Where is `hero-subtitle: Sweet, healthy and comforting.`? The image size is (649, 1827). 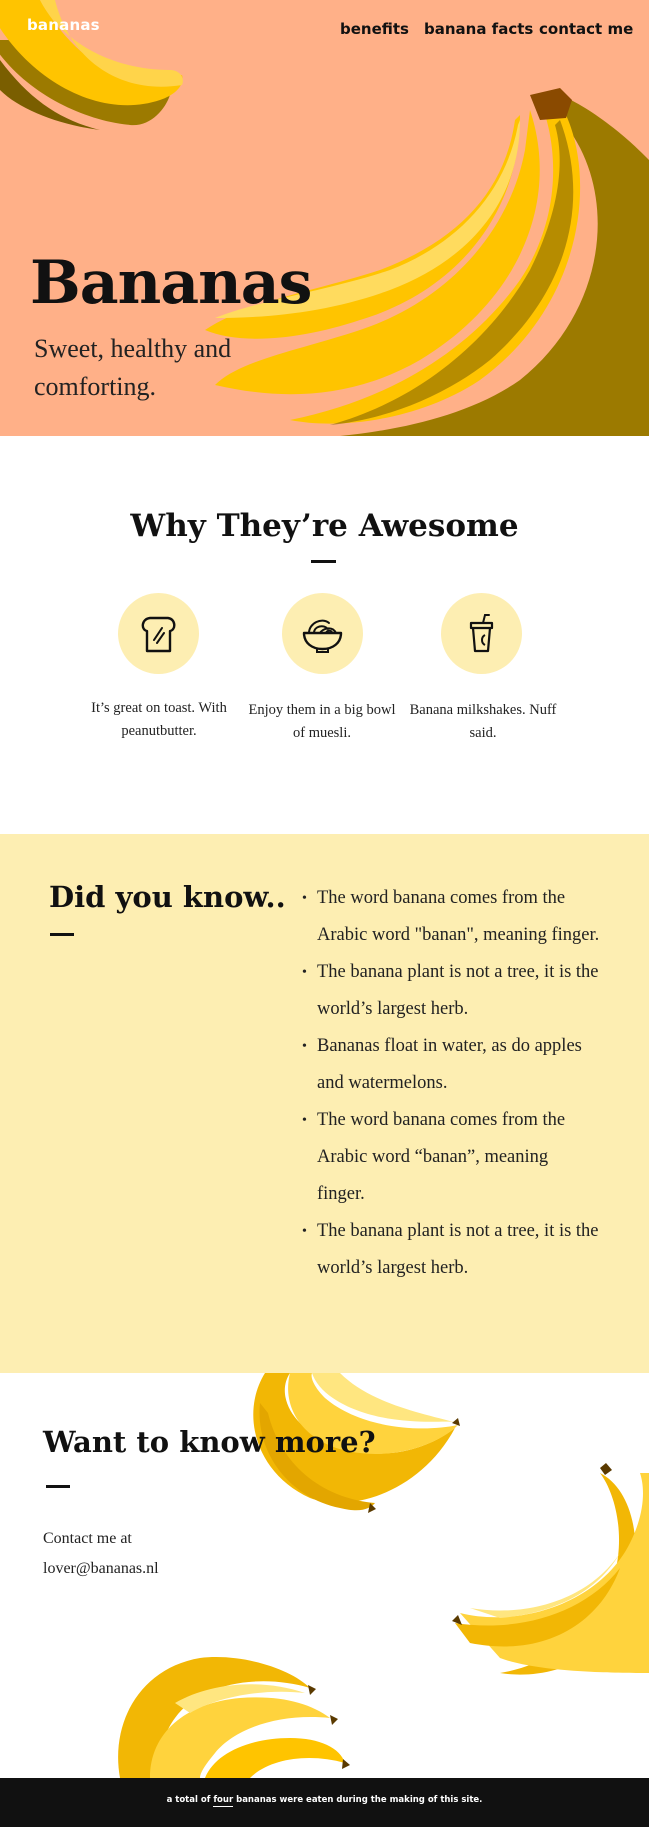
hero-subtitle: Sweet, healthy and comforting. is located at coordinates (133, 367).